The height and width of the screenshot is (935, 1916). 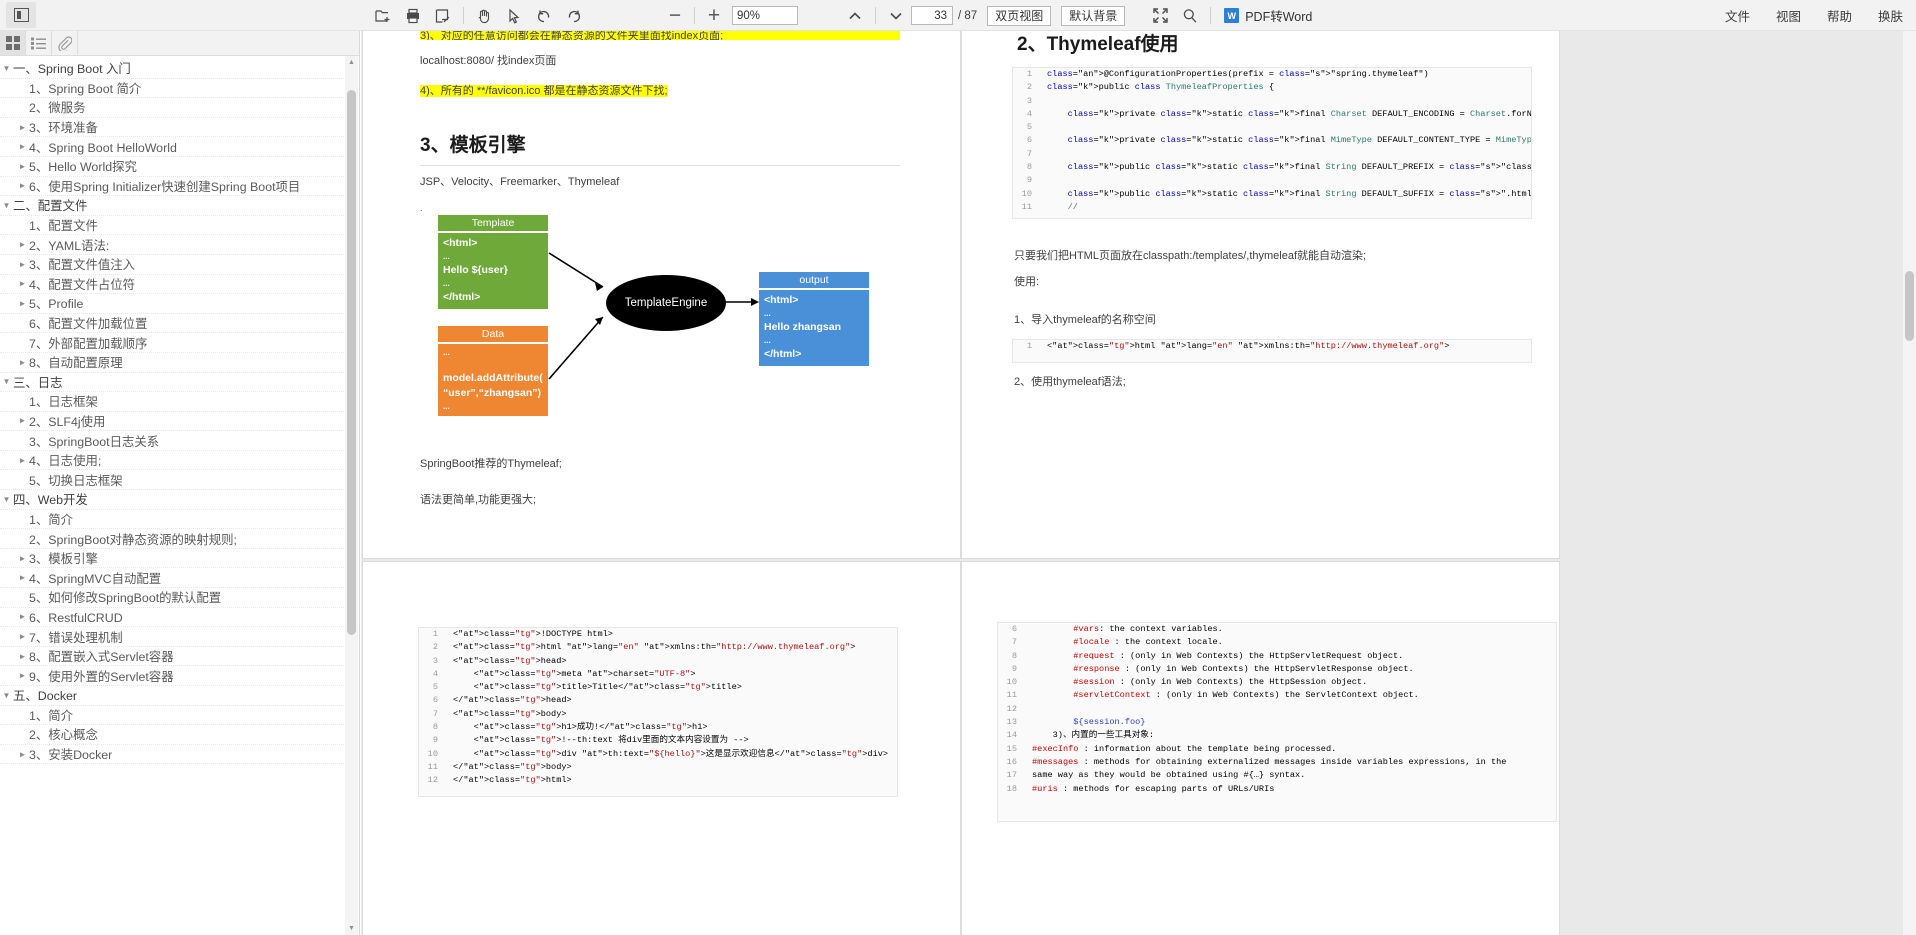 What do you see at coordinates (351, 362) in the screenshot?
I see `sidebar-scroll-thumb` at bounding box center [351, 362].